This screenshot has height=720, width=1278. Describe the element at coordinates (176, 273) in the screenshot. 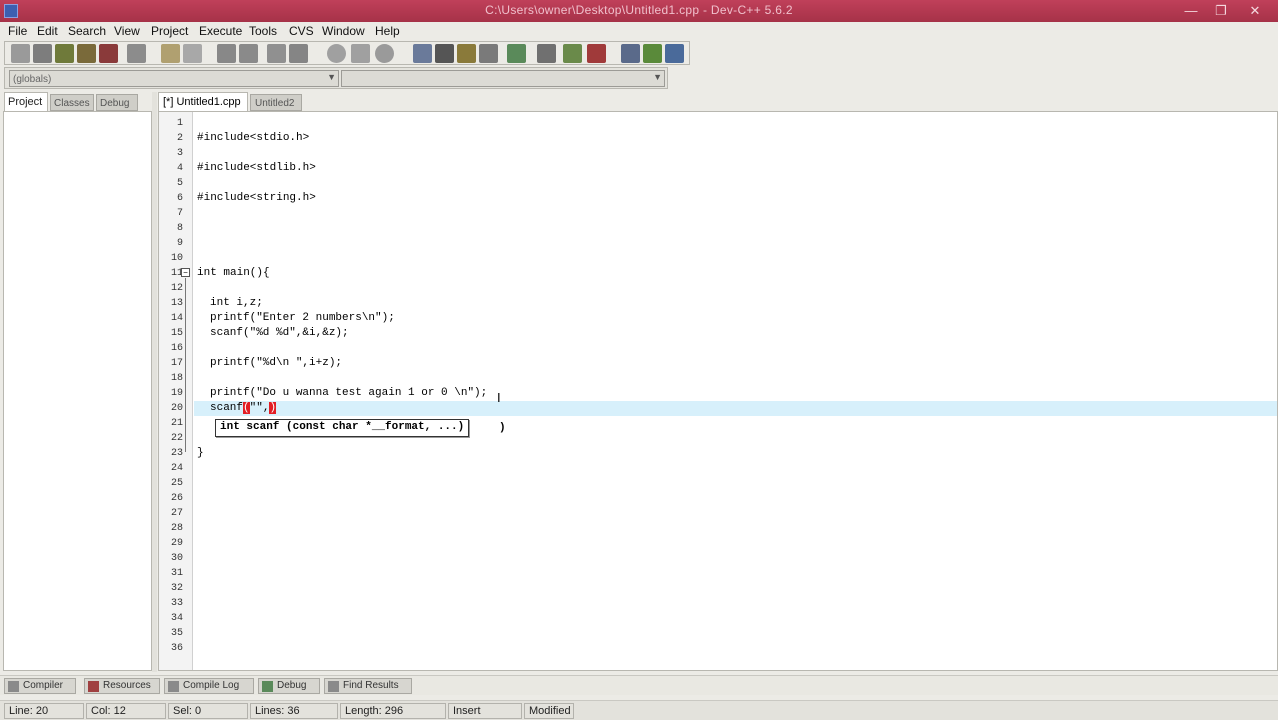

I see `line-number: 11` at that location.